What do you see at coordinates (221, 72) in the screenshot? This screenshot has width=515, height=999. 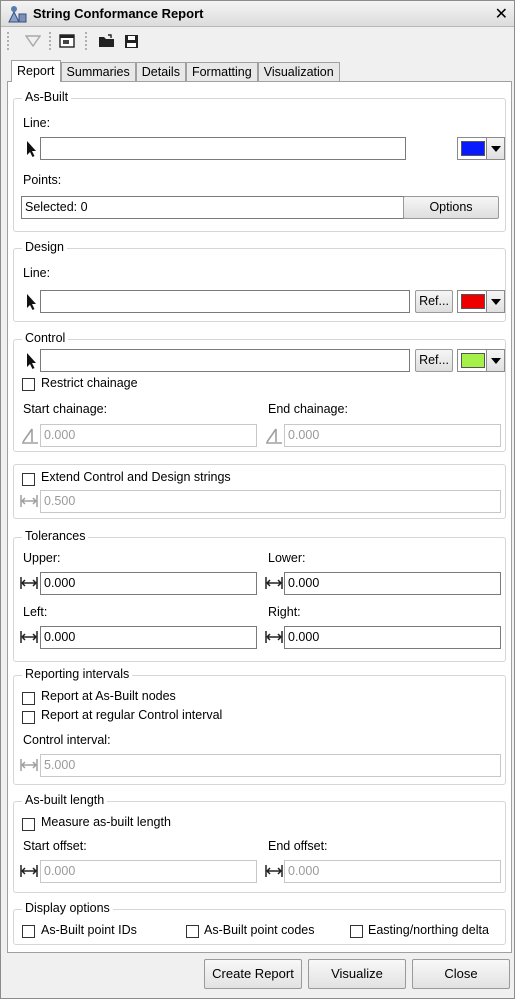 I see `tab-formatting: Formatting` at bounding box center [221, 72].